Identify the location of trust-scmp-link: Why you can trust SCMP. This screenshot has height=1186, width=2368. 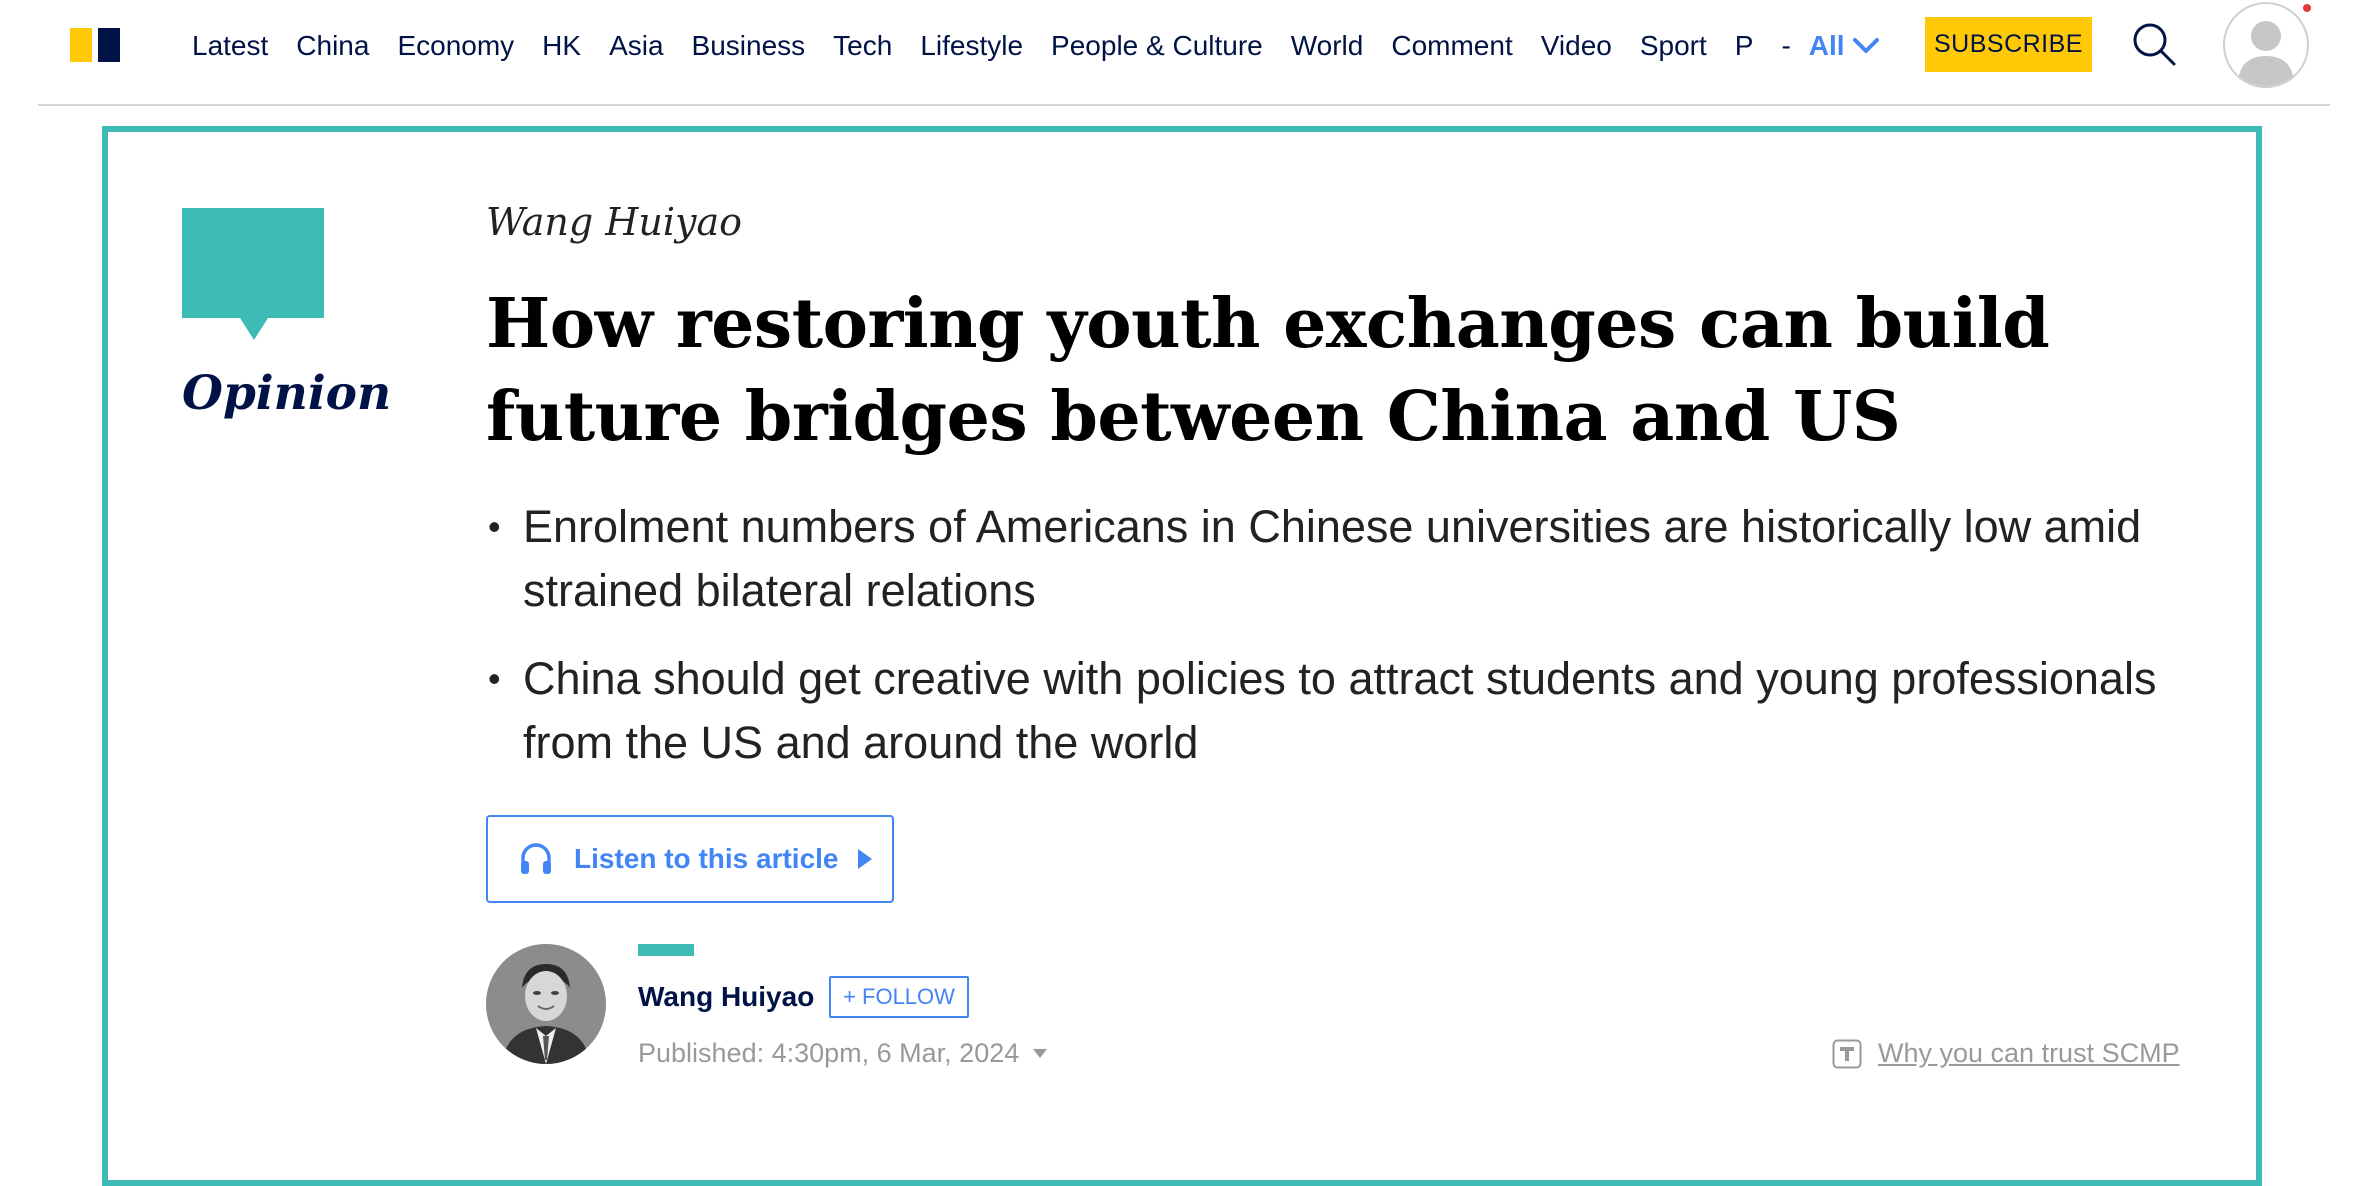
(2006, 1053).